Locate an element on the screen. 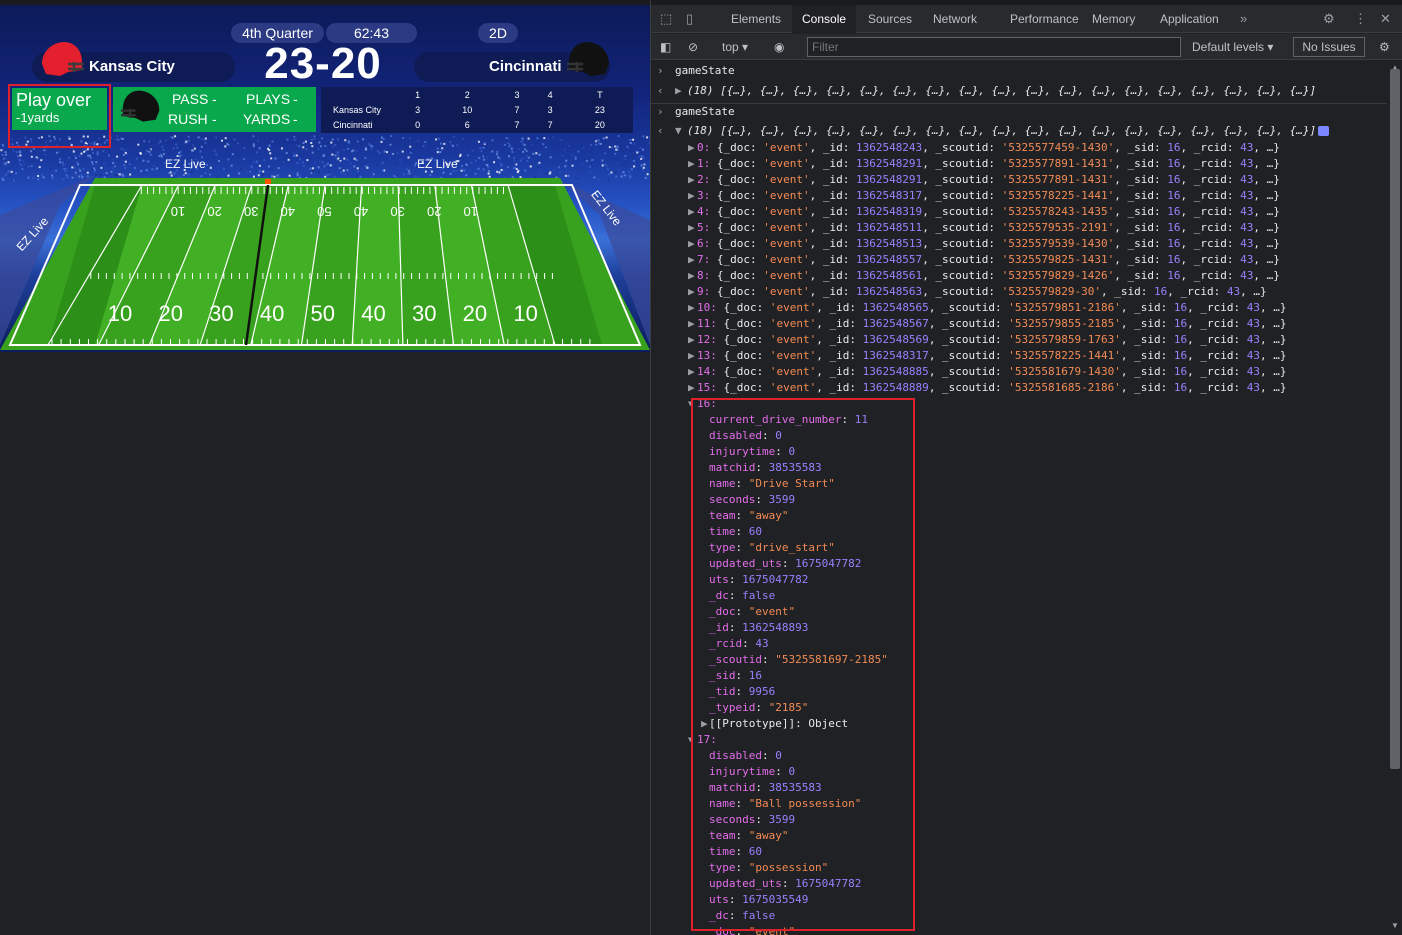 The width and height of the screenshot is (1402, 935). property-key: time is located at coordinates (722, 531).